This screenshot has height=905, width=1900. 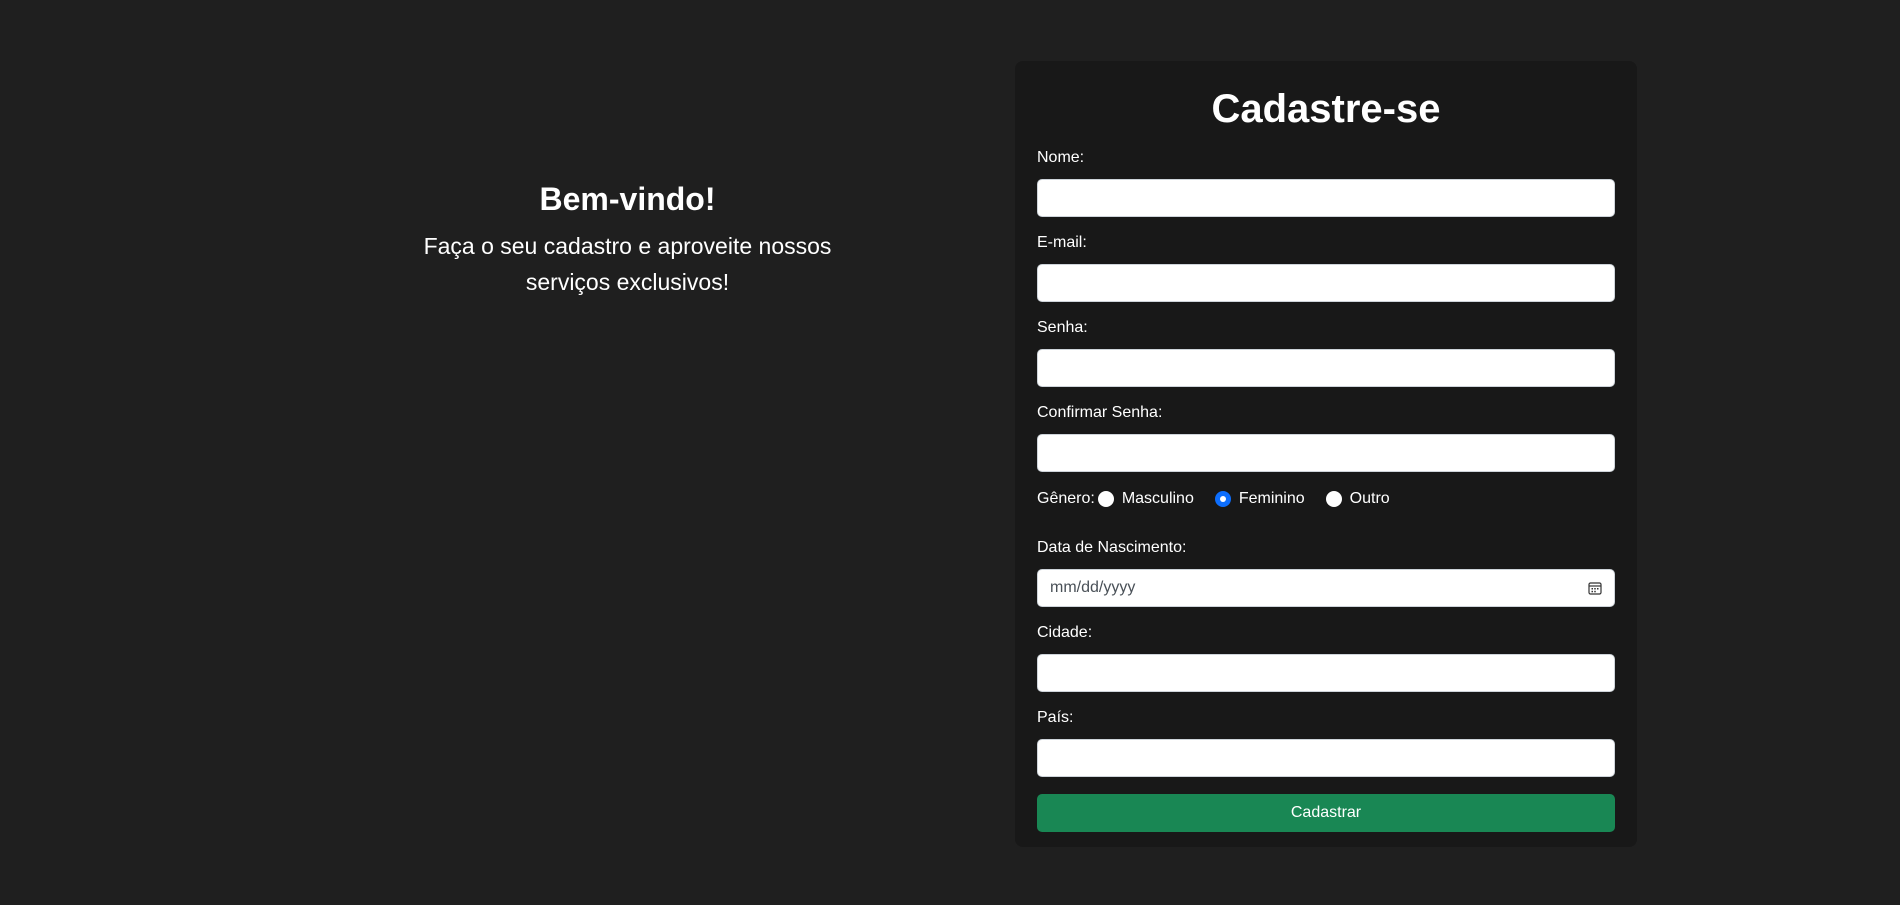 What do you see at coordinates (1062, 242) in the screenshot?
I see `email-label: E-mail:` at bounding box center [1062, 242].